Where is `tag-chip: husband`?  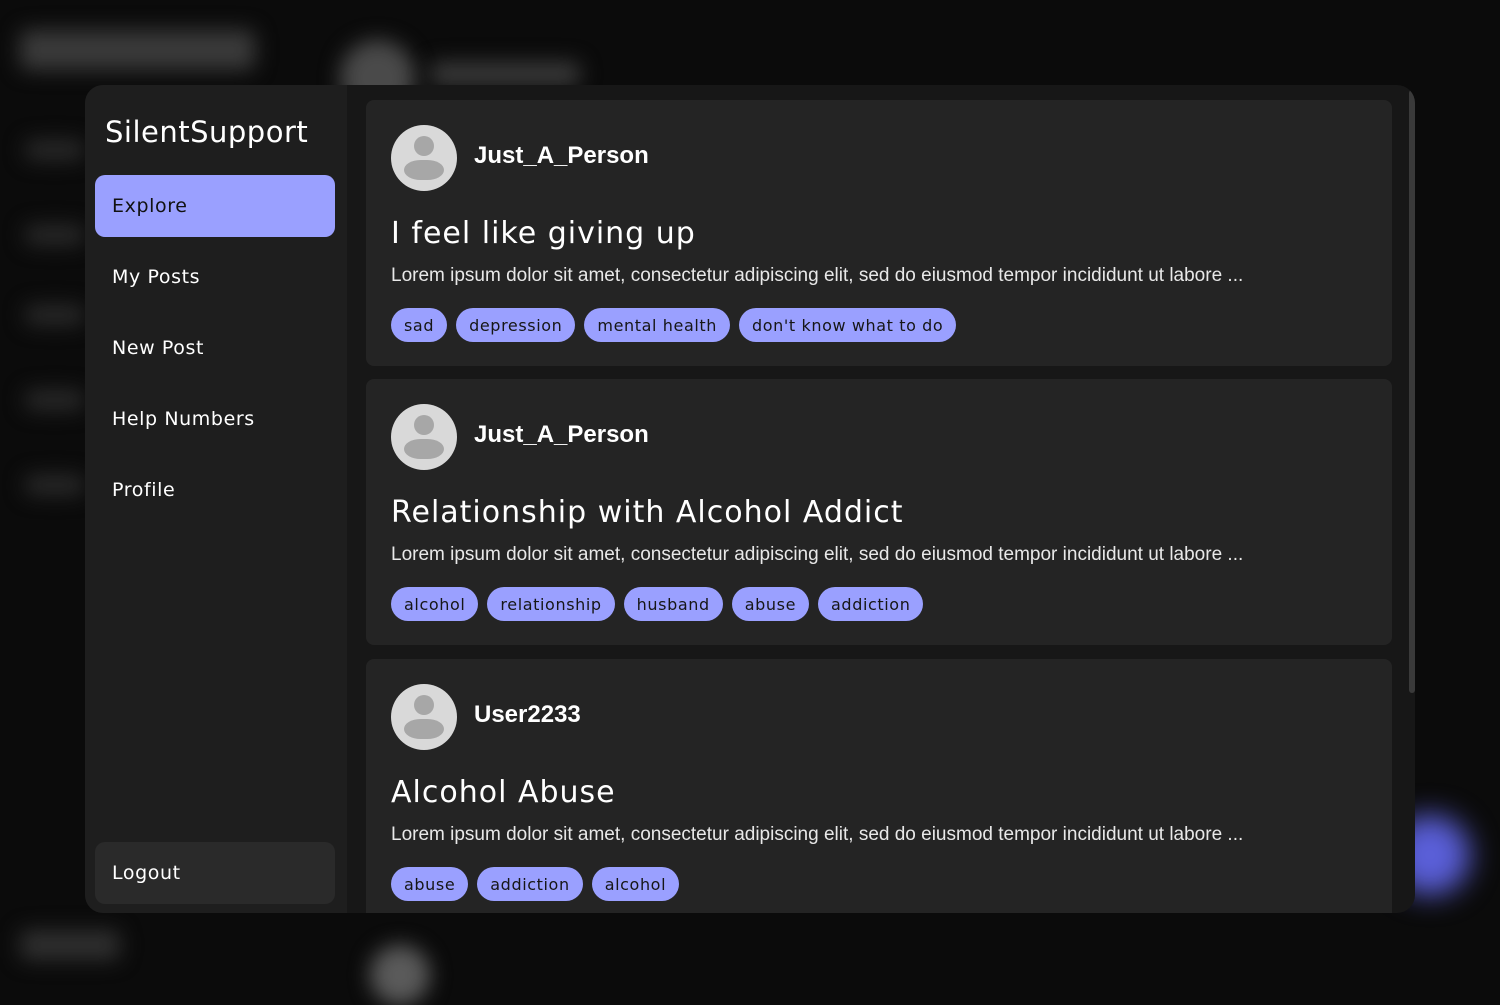
tag-chip: husband is located at coordinates (673, 604).